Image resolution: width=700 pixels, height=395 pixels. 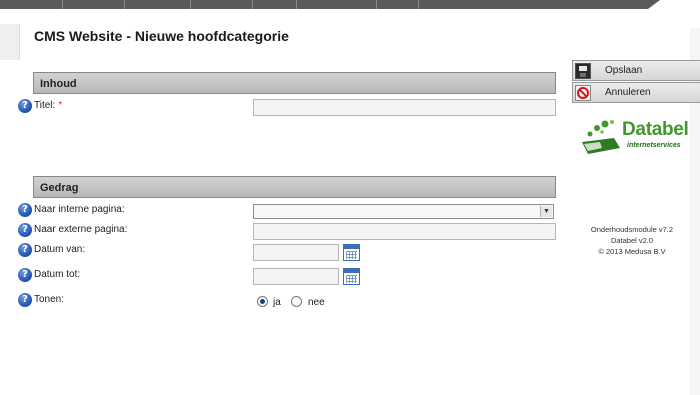 I want to click on naar-interne-pagina-select: ▼, so click(x=403, y=211).